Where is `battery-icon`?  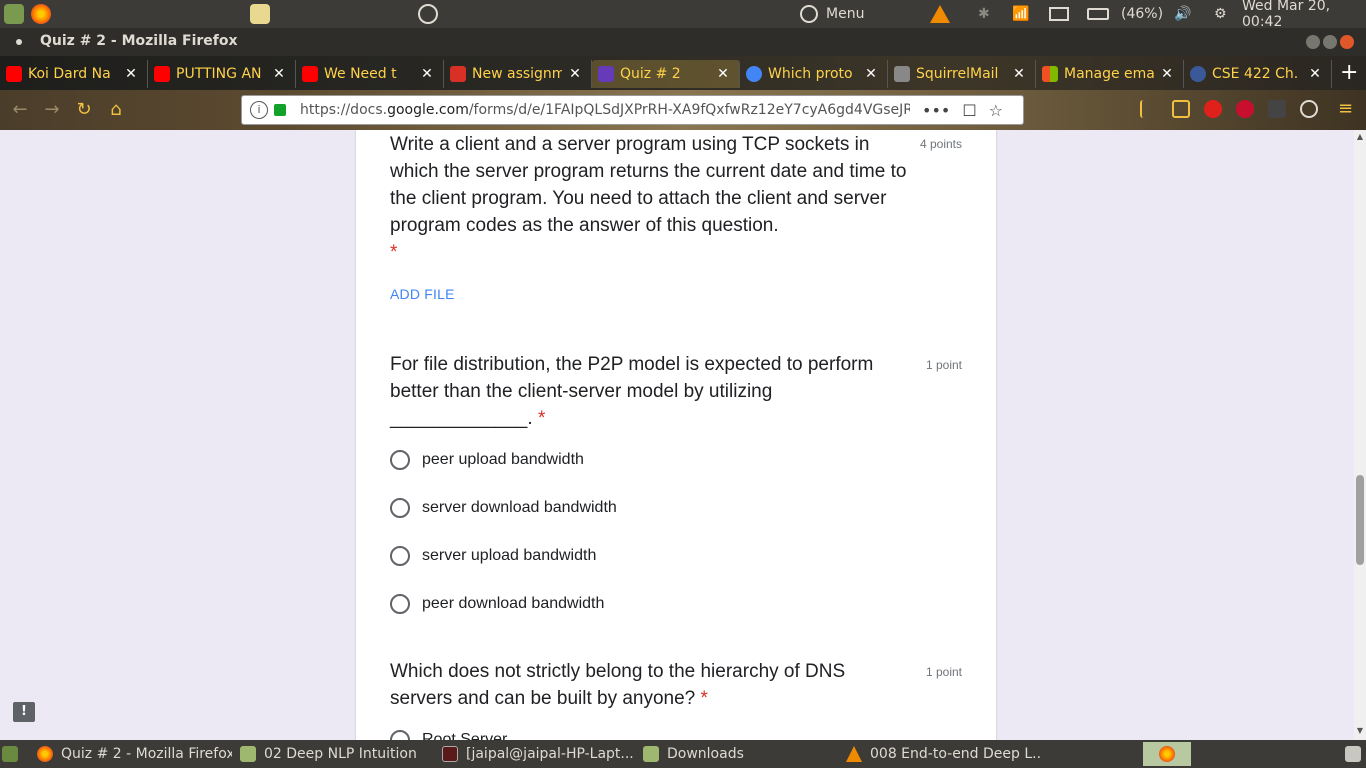
battery-icon is located at coordinates (1098, 14).